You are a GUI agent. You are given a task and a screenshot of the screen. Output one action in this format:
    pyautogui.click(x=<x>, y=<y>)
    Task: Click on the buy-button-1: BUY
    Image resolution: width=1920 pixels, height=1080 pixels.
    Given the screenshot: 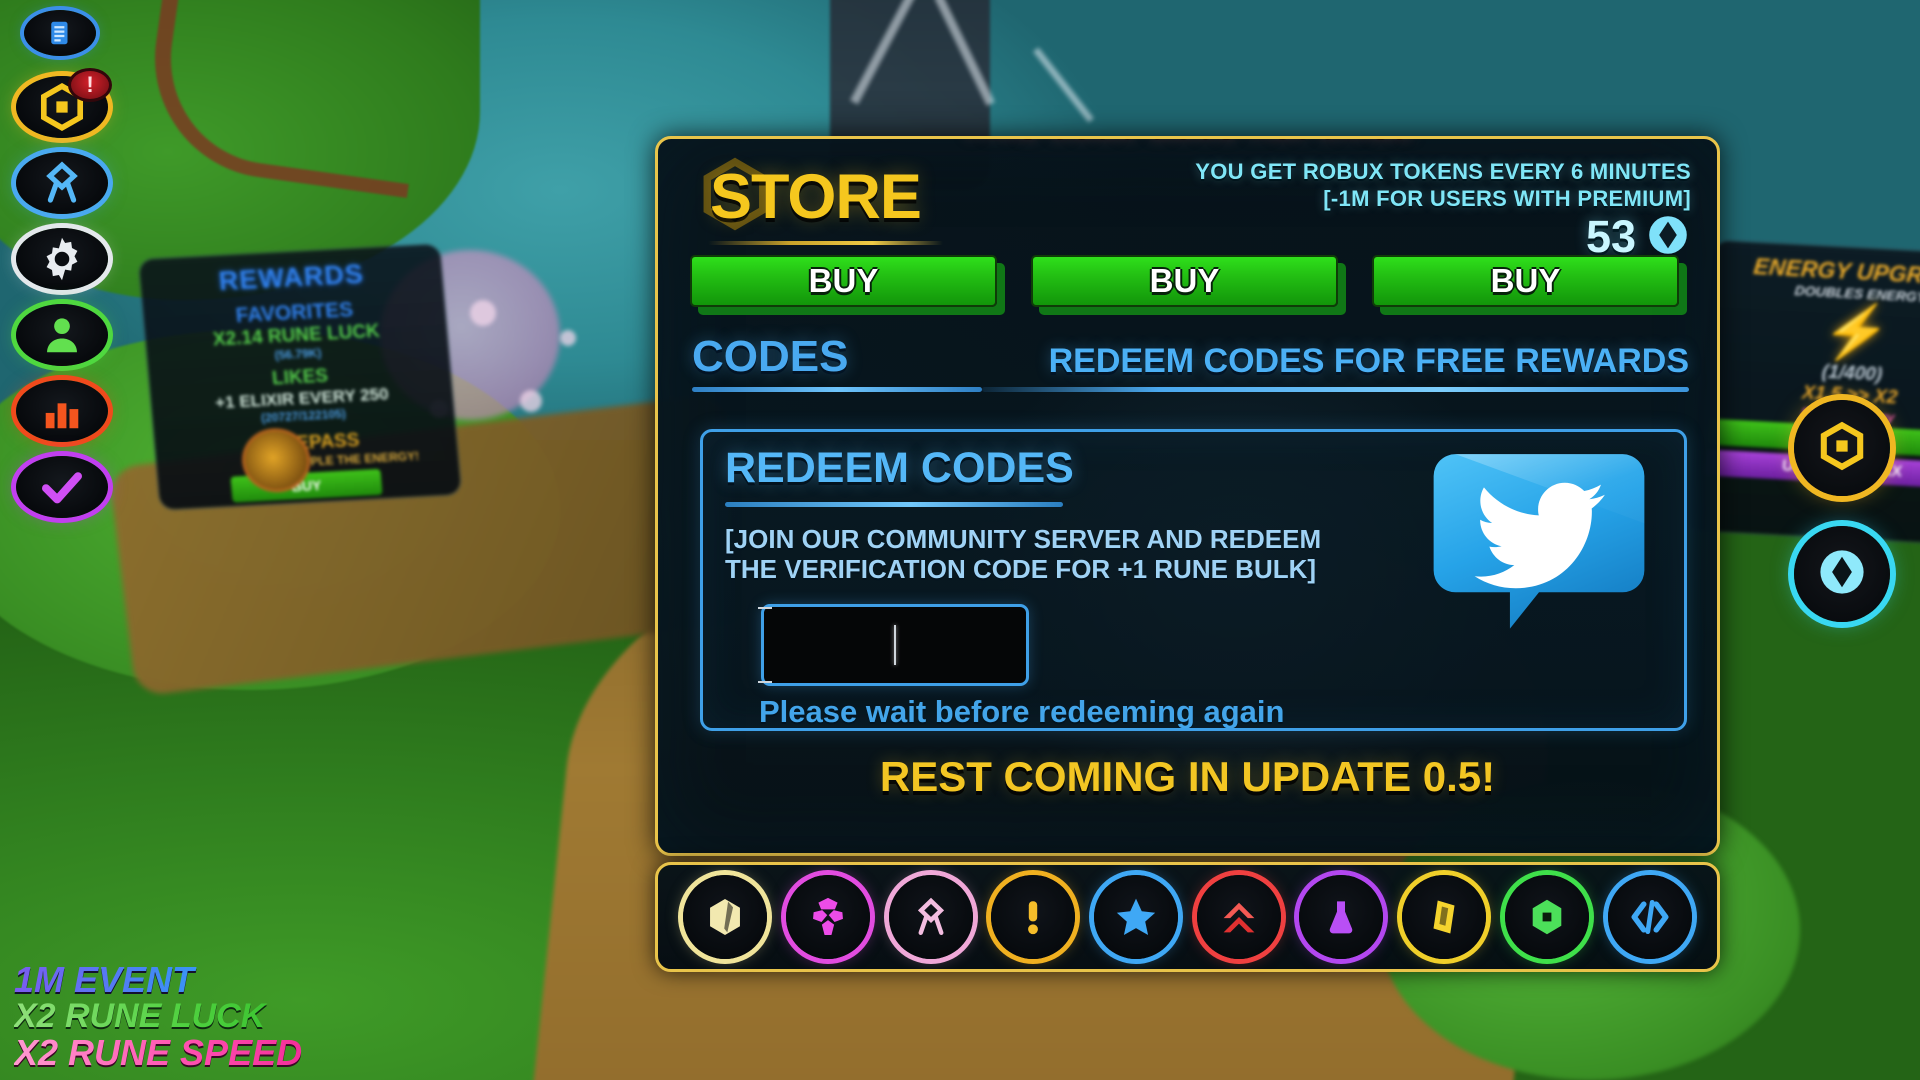 What is the action you would take?
    pyautogui.click(x=843, y=281)
    